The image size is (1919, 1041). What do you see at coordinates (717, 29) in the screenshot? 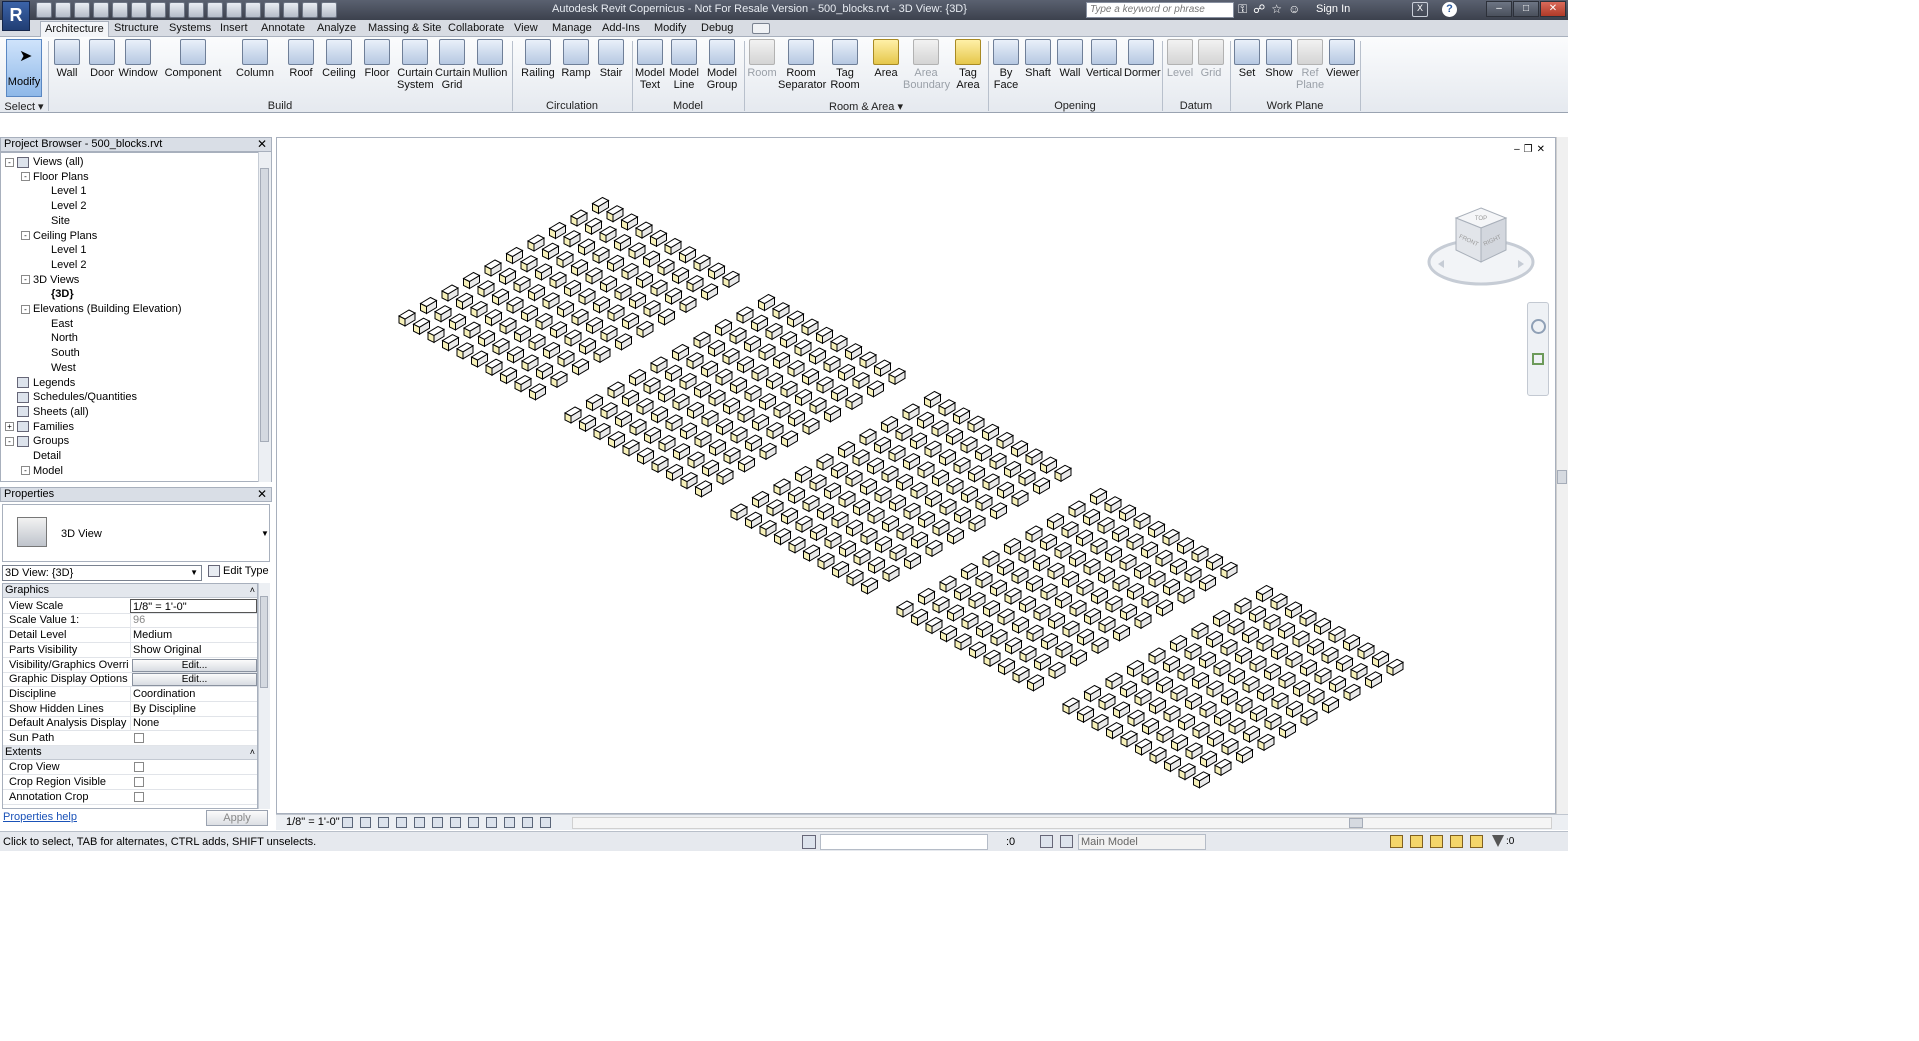
I see `tab-debug: Debug` at bounding box center [717, 29].